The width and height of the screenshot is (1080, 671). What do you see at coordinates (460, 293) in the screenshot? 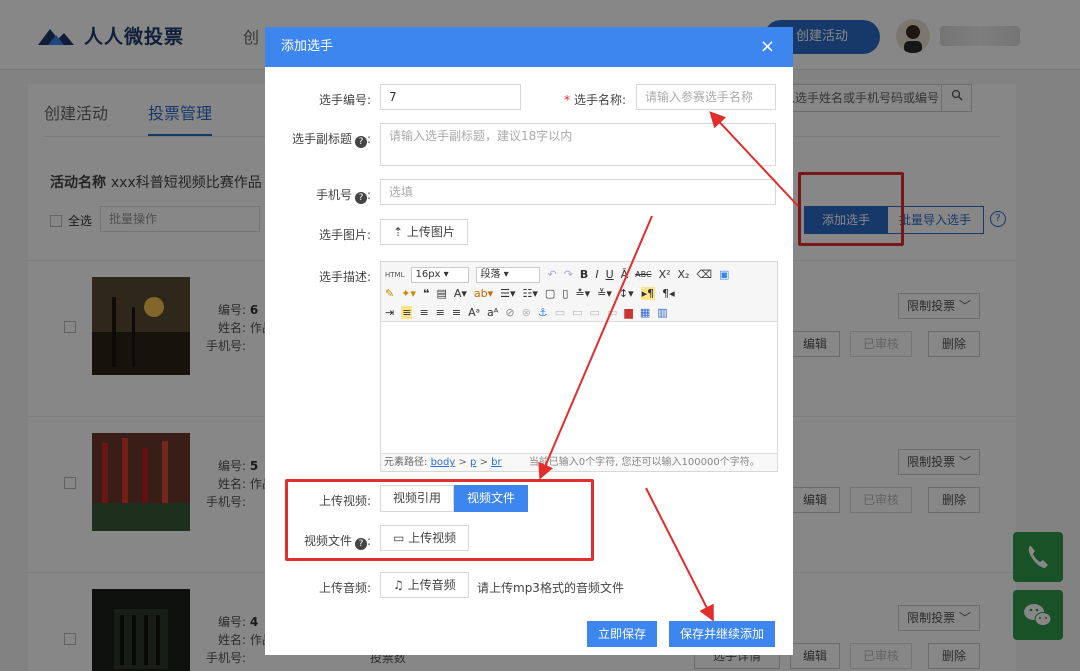
I see `font-color-icon: A▾` at bounding box center [460, 293].